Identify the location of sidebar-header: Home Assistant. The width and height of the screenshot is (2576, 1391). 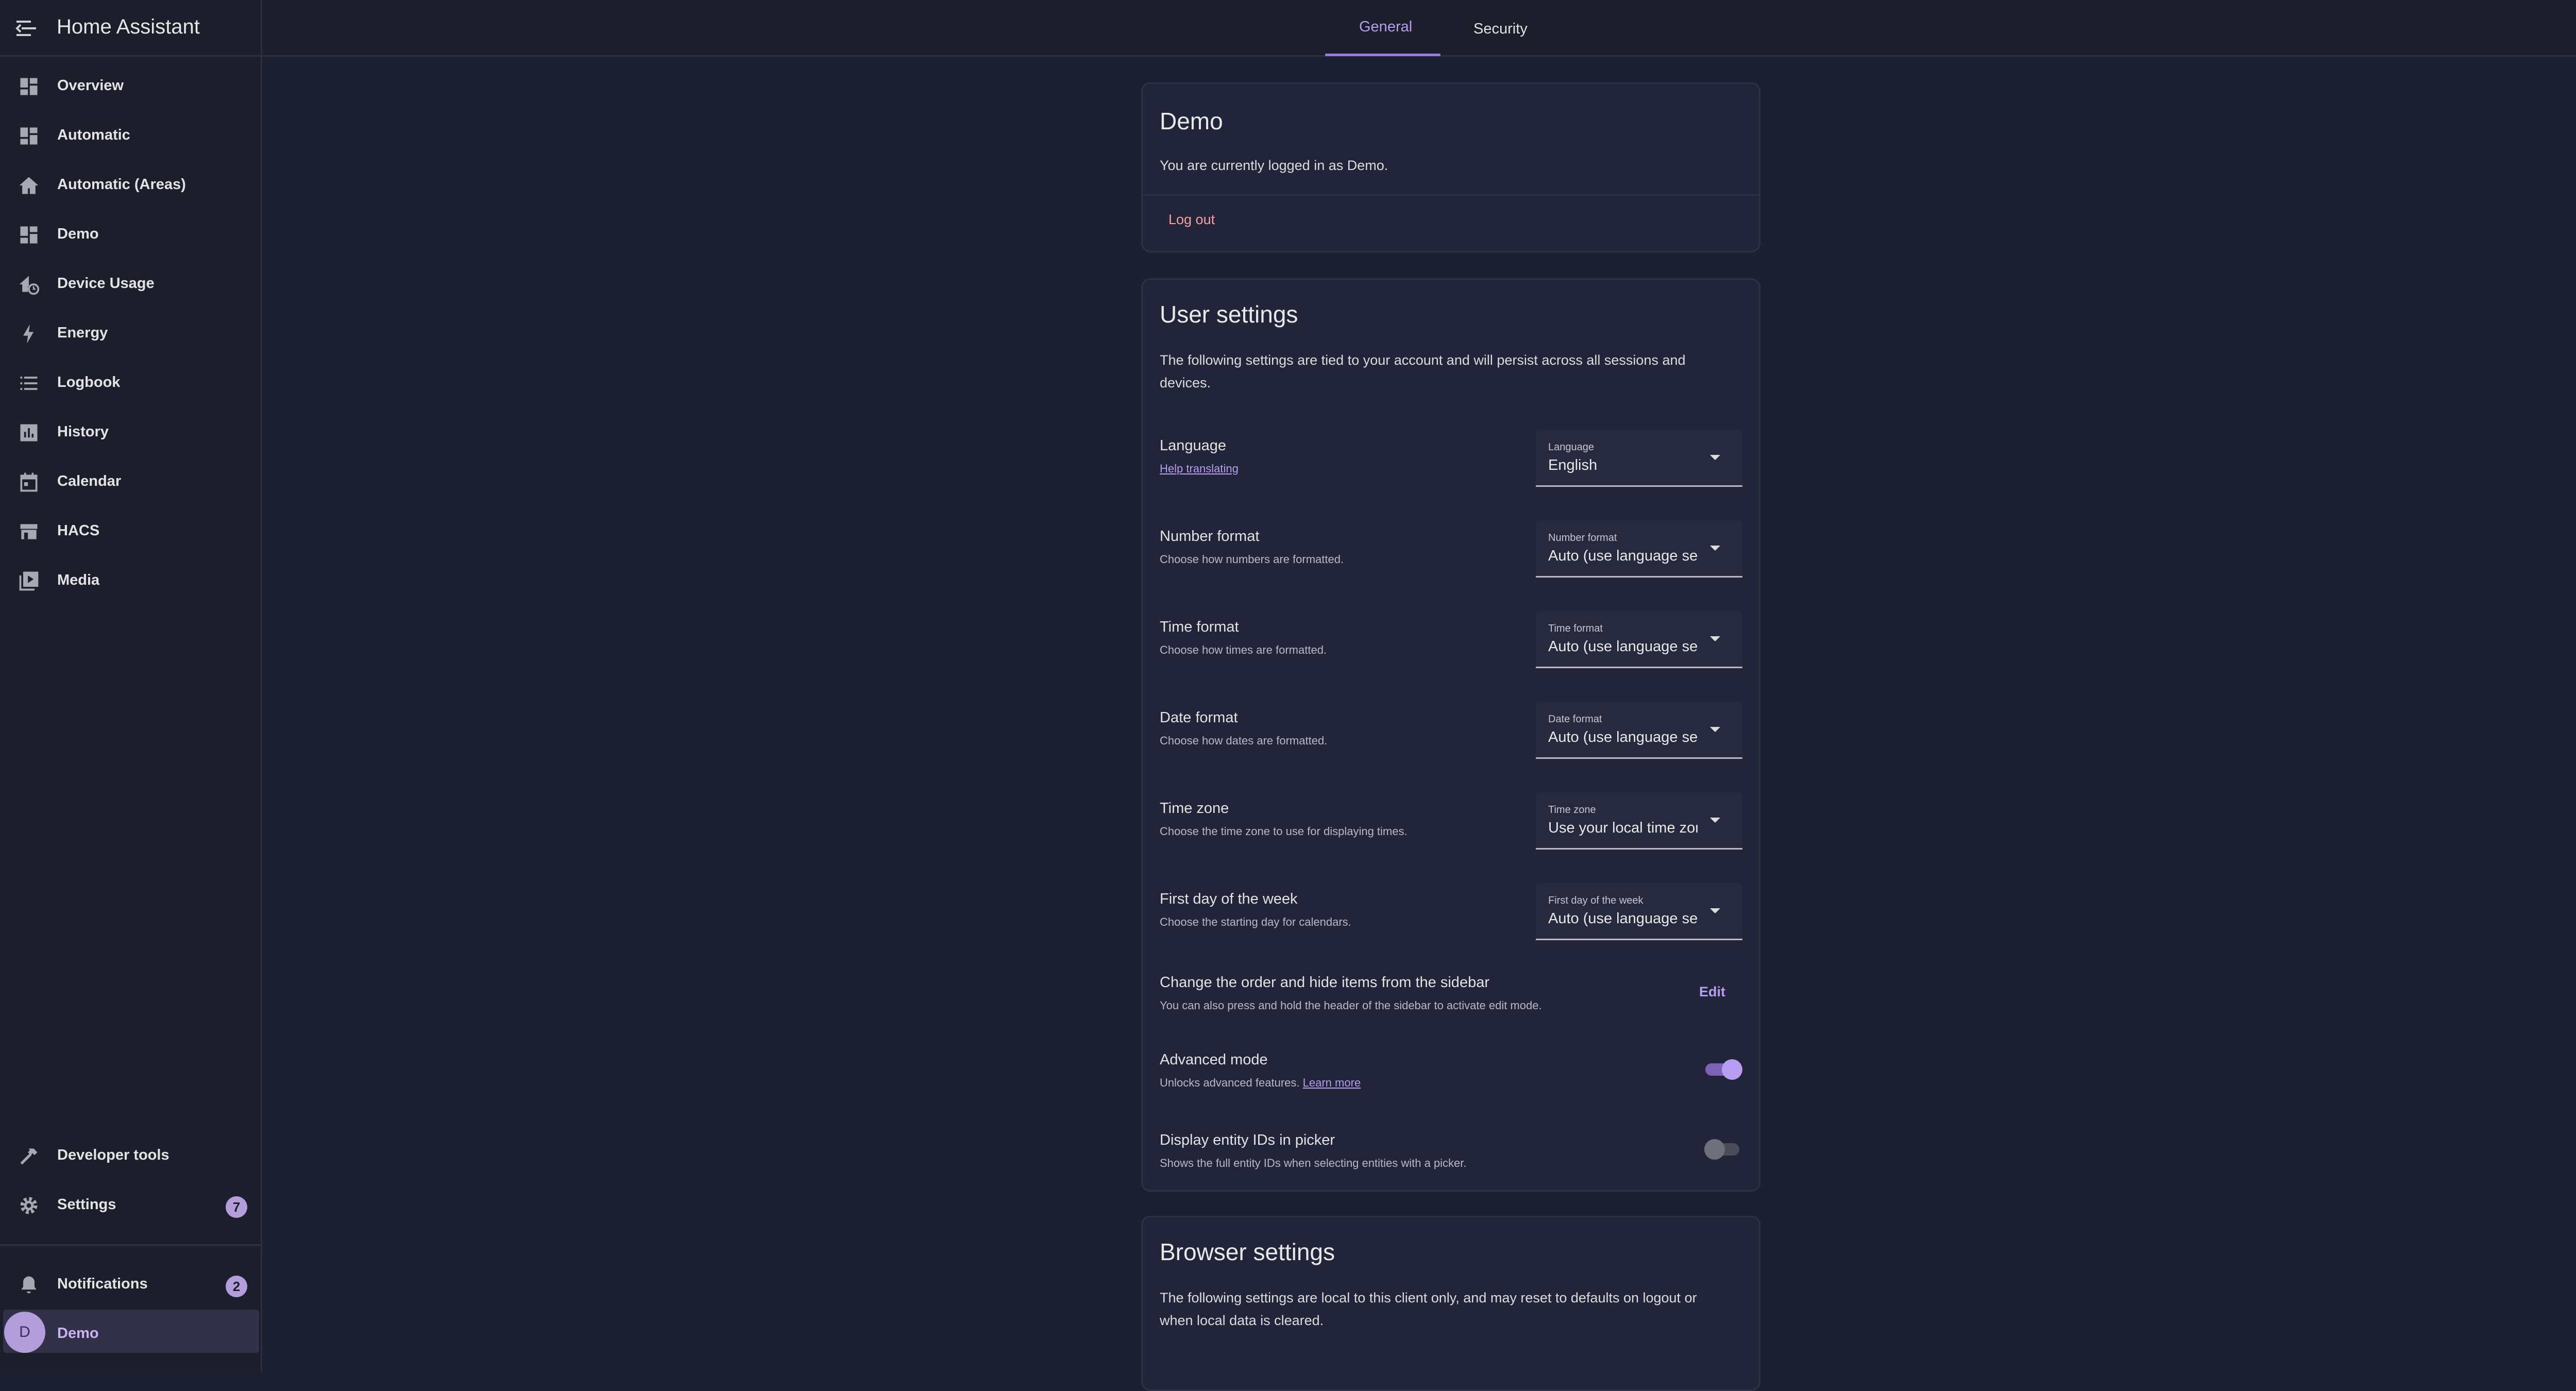
(130, 28).